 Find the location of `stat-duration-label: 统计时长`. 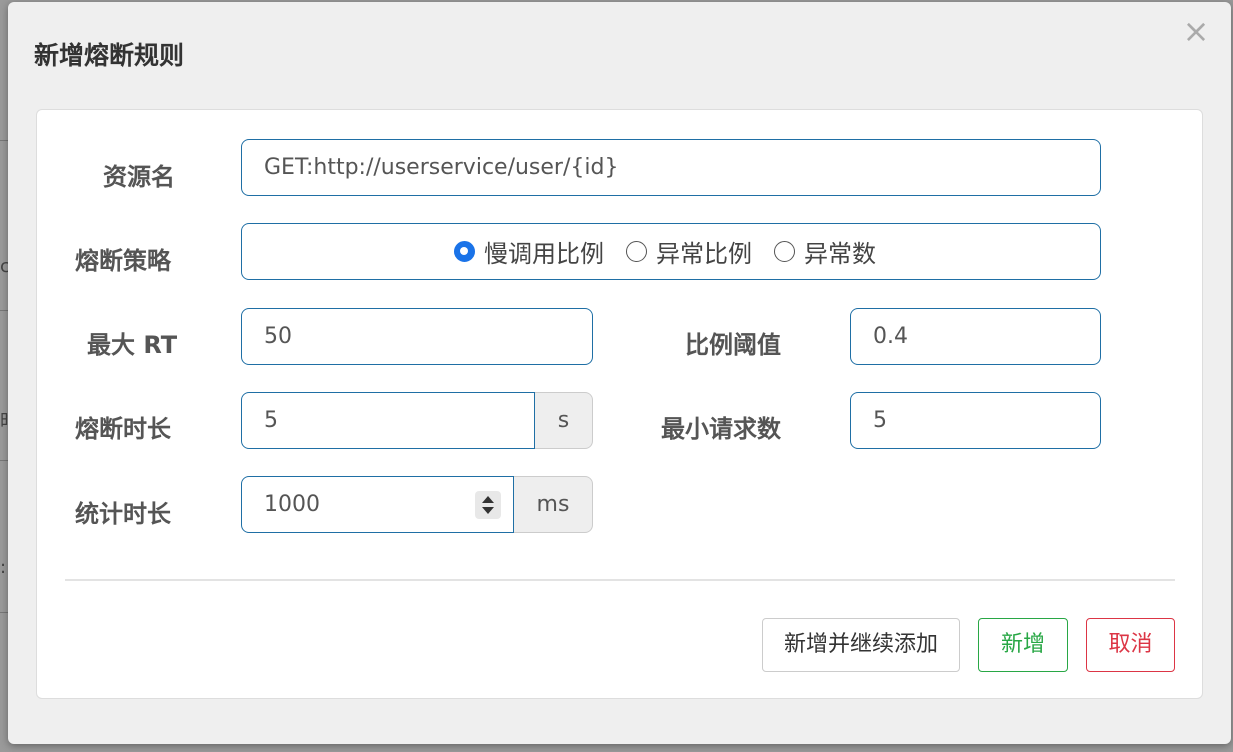

stat-duration-label: 统计时长 is located at coordinates (123, 514).